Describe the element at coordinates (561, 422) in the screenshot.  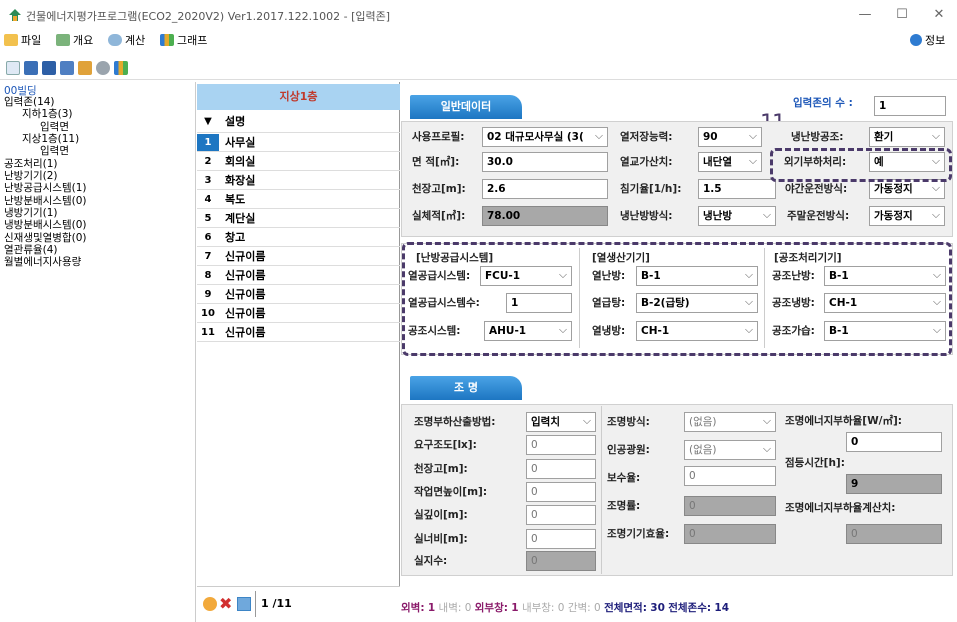
I see `calc-method-select: 입력치` at that location.